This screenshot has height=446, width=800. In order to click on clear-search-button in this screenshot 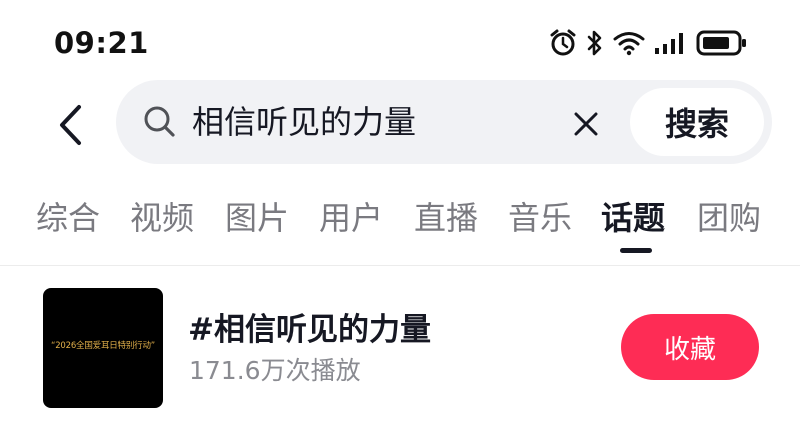, I will do `click(586, 124)`.